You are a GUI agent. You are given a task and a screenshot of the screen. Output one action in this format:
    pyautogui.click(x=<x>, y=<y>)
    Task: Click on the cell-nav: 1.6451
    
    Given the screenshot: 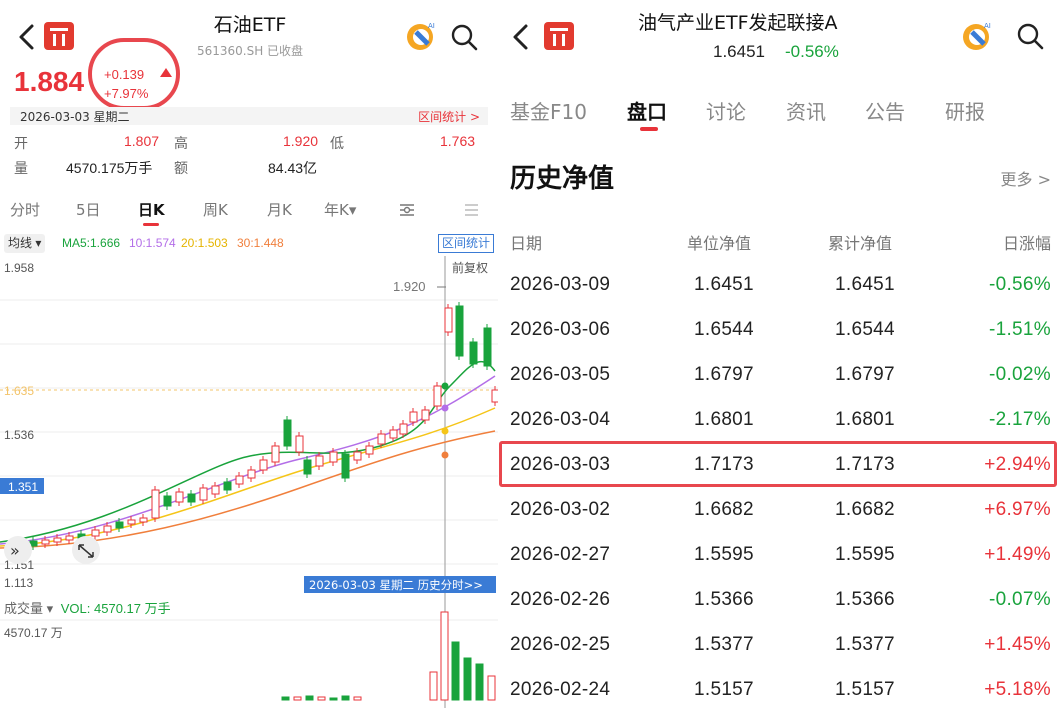 What is the action you would take?
    pyautogui.click(x=724, y=284)
    